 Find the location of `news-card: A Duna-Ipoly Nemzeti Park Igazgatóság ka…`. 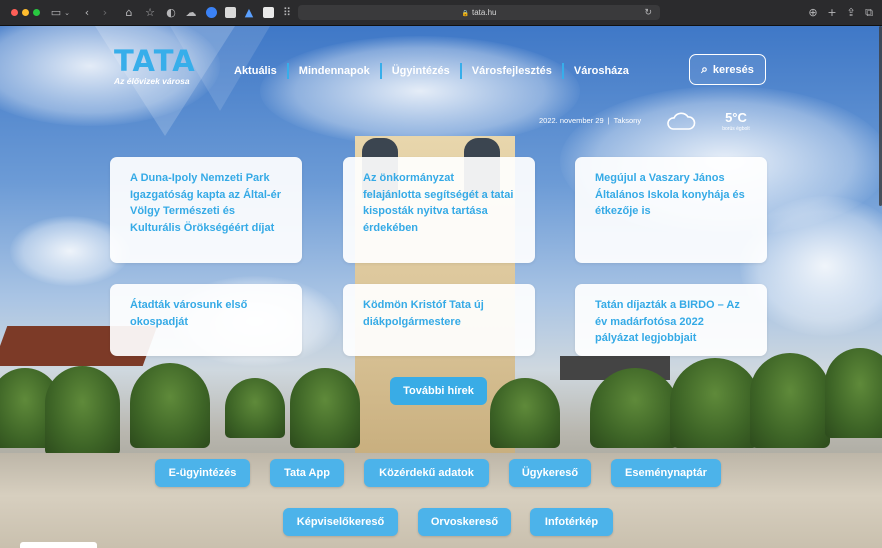

news-card: A Duna-Ipoly Nemzeti Park Igazgatóság ka… is located at coordinates (206, 210).